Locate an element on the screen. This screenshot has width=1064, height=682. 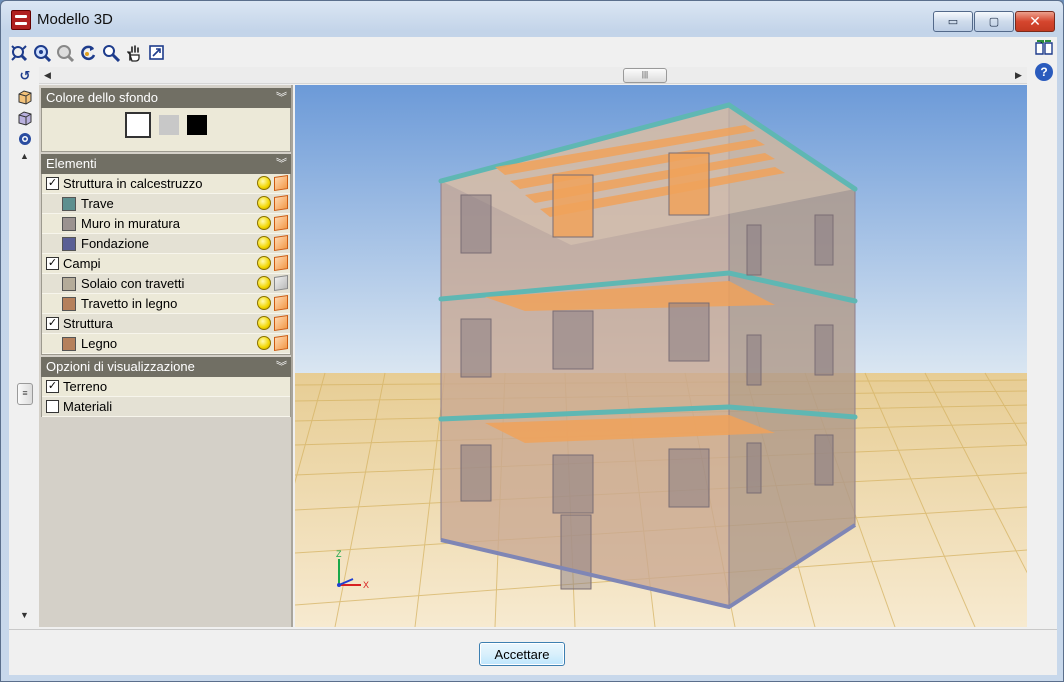
layer-label: Struttura in calcestruzzo is located at coordinates (133, 183).